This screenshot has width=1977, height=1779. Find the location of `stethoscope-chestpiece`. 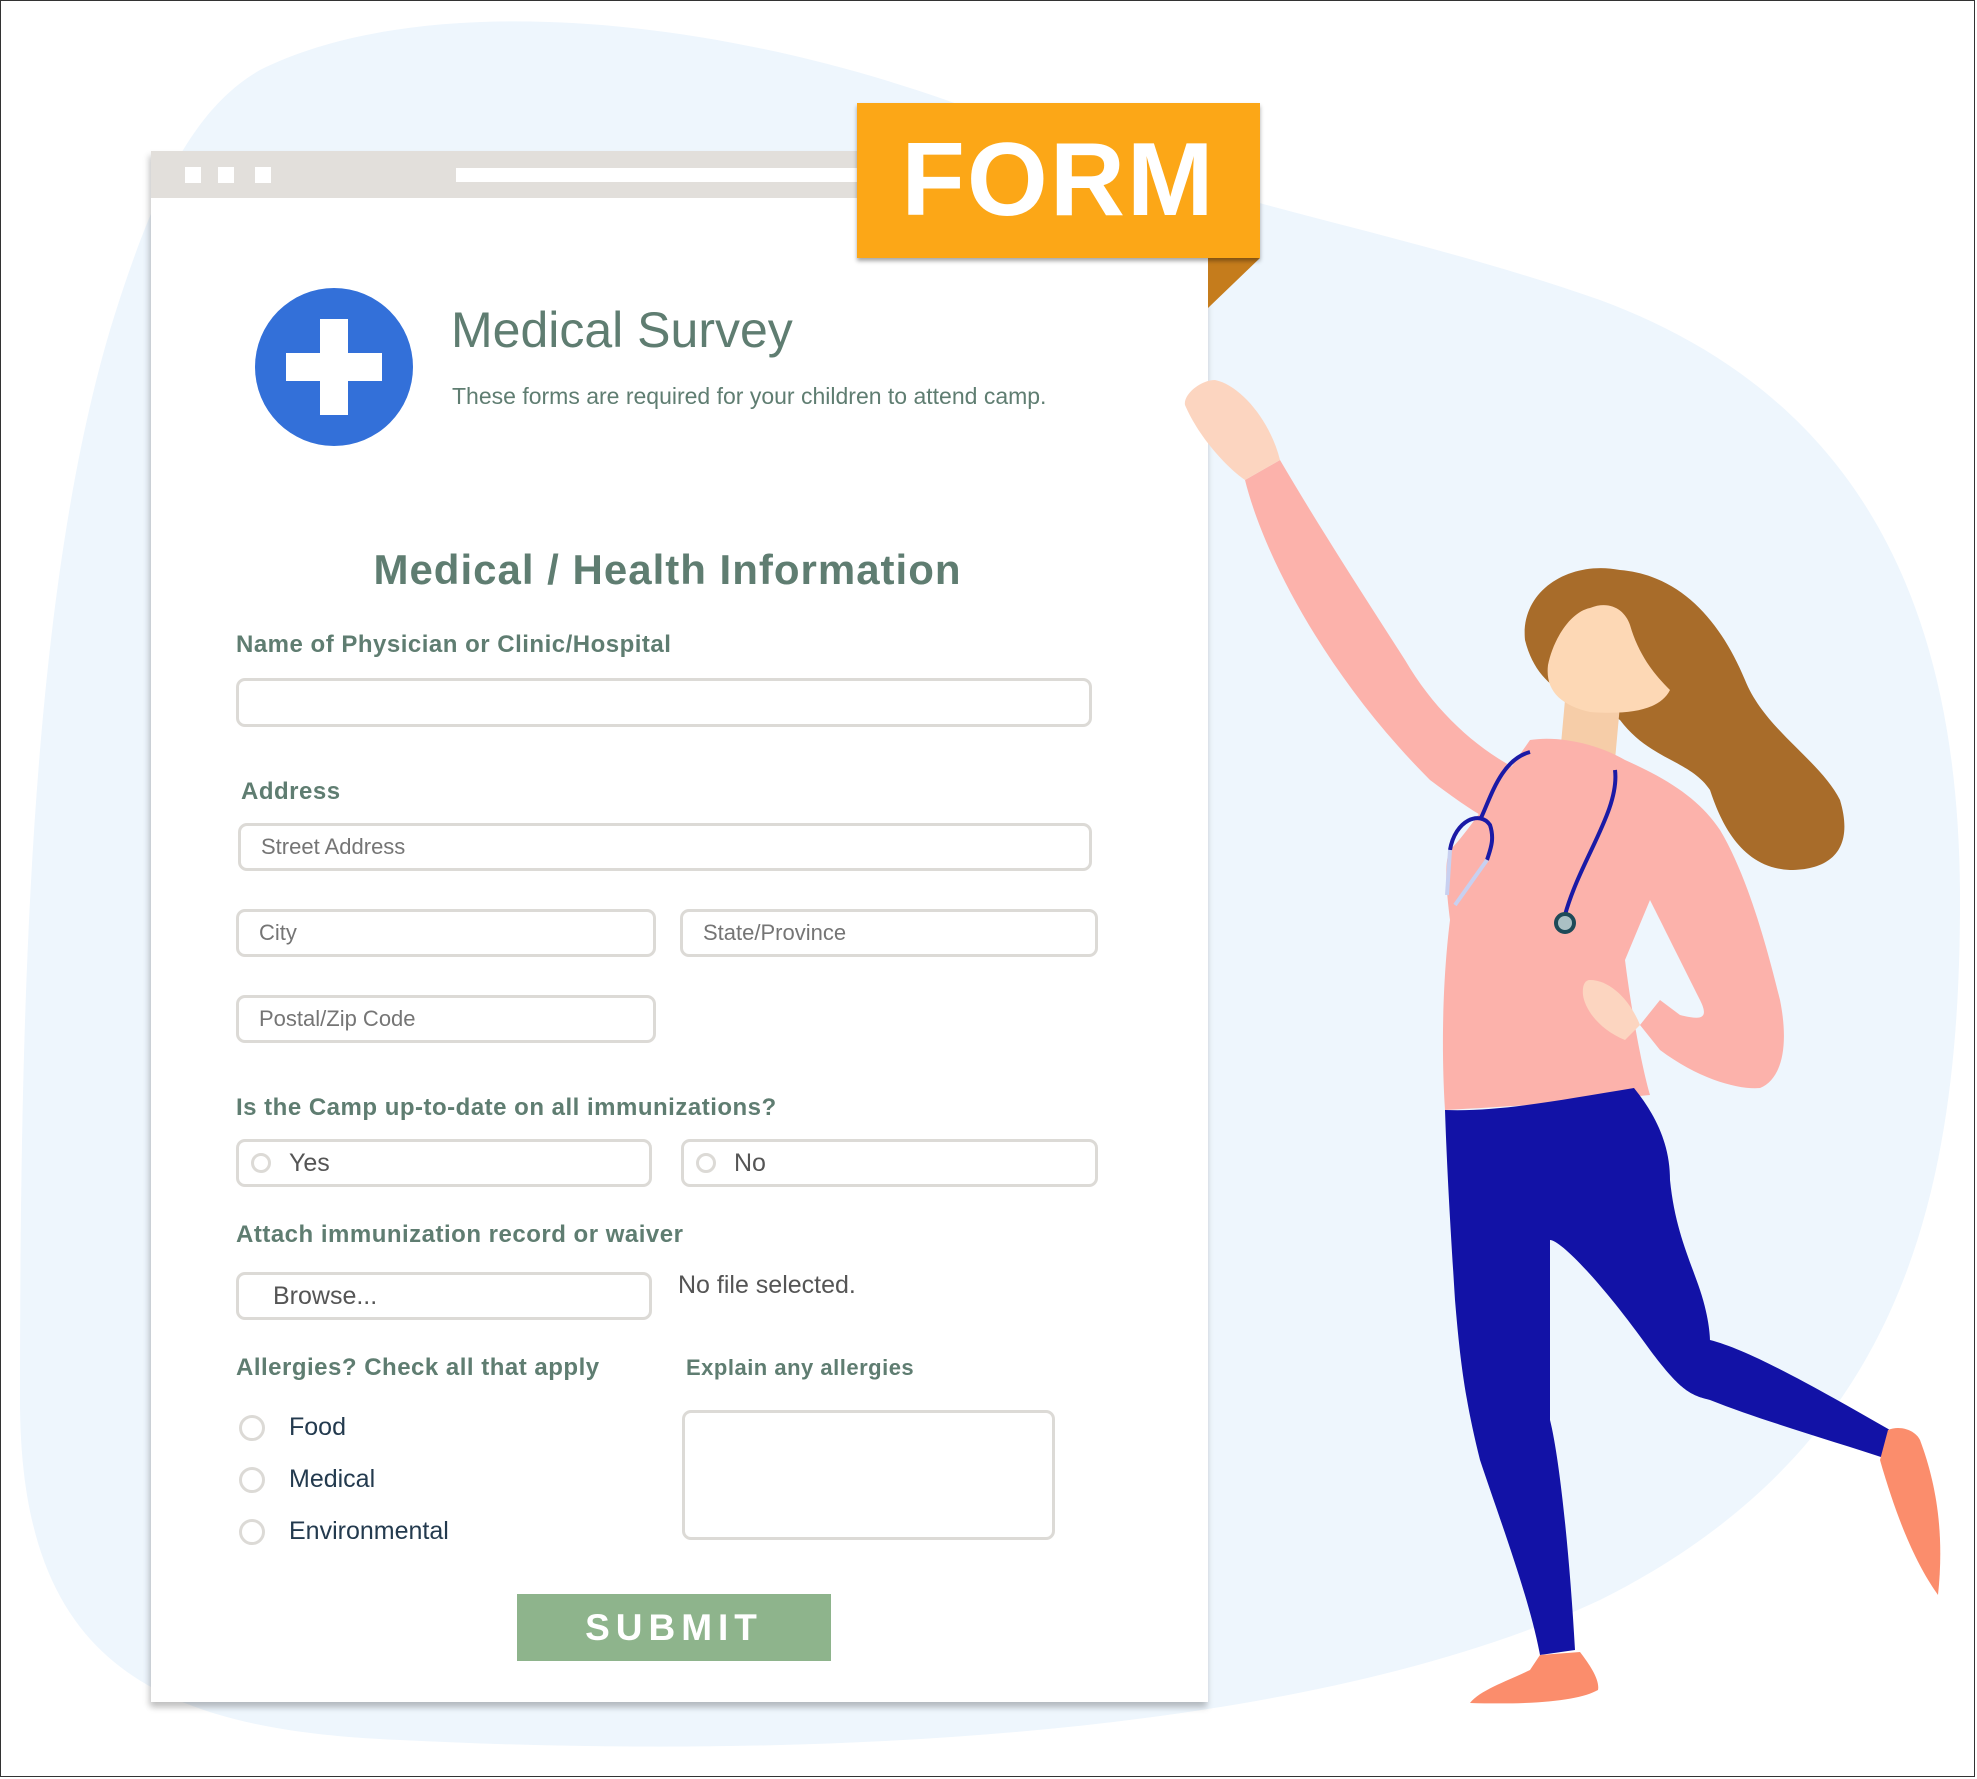

stethoscope-chestpiece is located at coordinates (1565, 923).